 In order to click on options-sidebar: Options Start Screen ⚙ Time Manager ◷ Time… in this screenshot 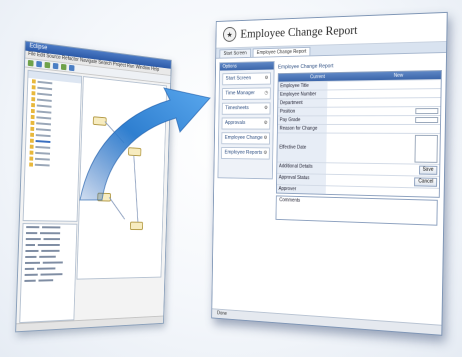, I will do `click(246, 120)`.